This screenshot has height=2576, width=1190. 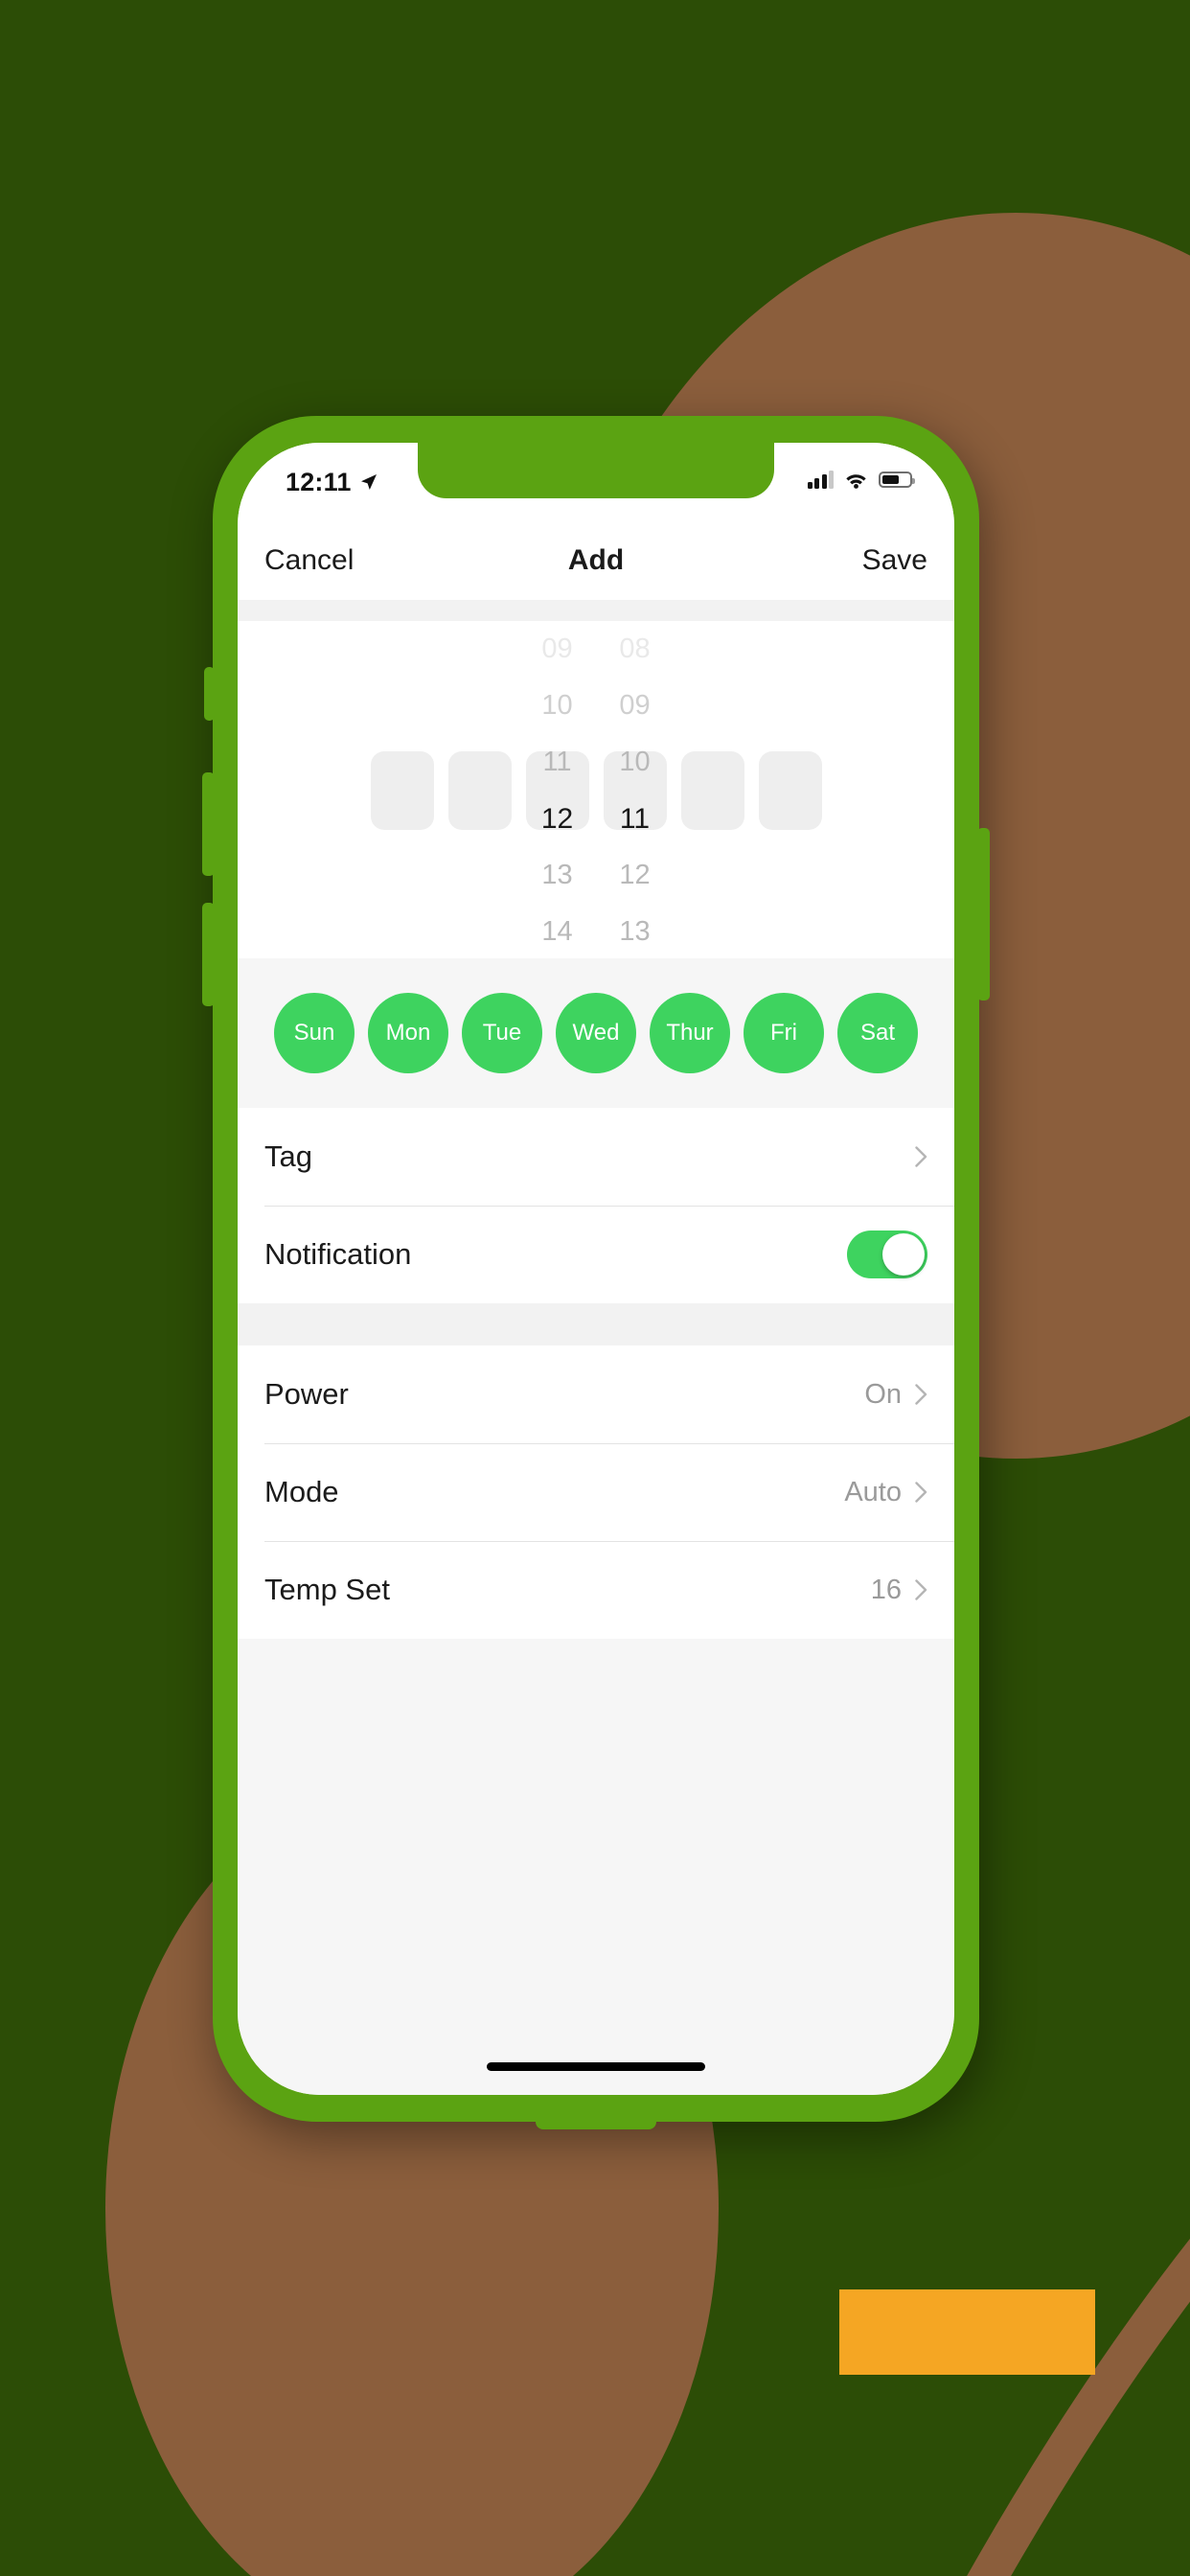 I want to click on home-indicator, so click(x=596, y=2066).